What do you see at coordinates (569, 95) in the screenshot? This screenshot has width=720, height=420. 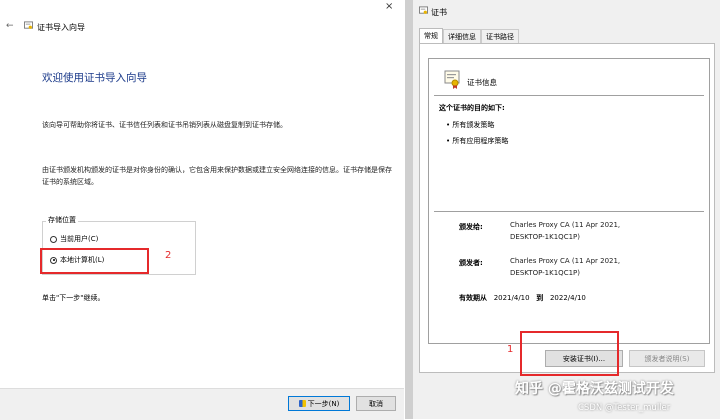 I see `info-separator-top` at bounding box center [569, 95].